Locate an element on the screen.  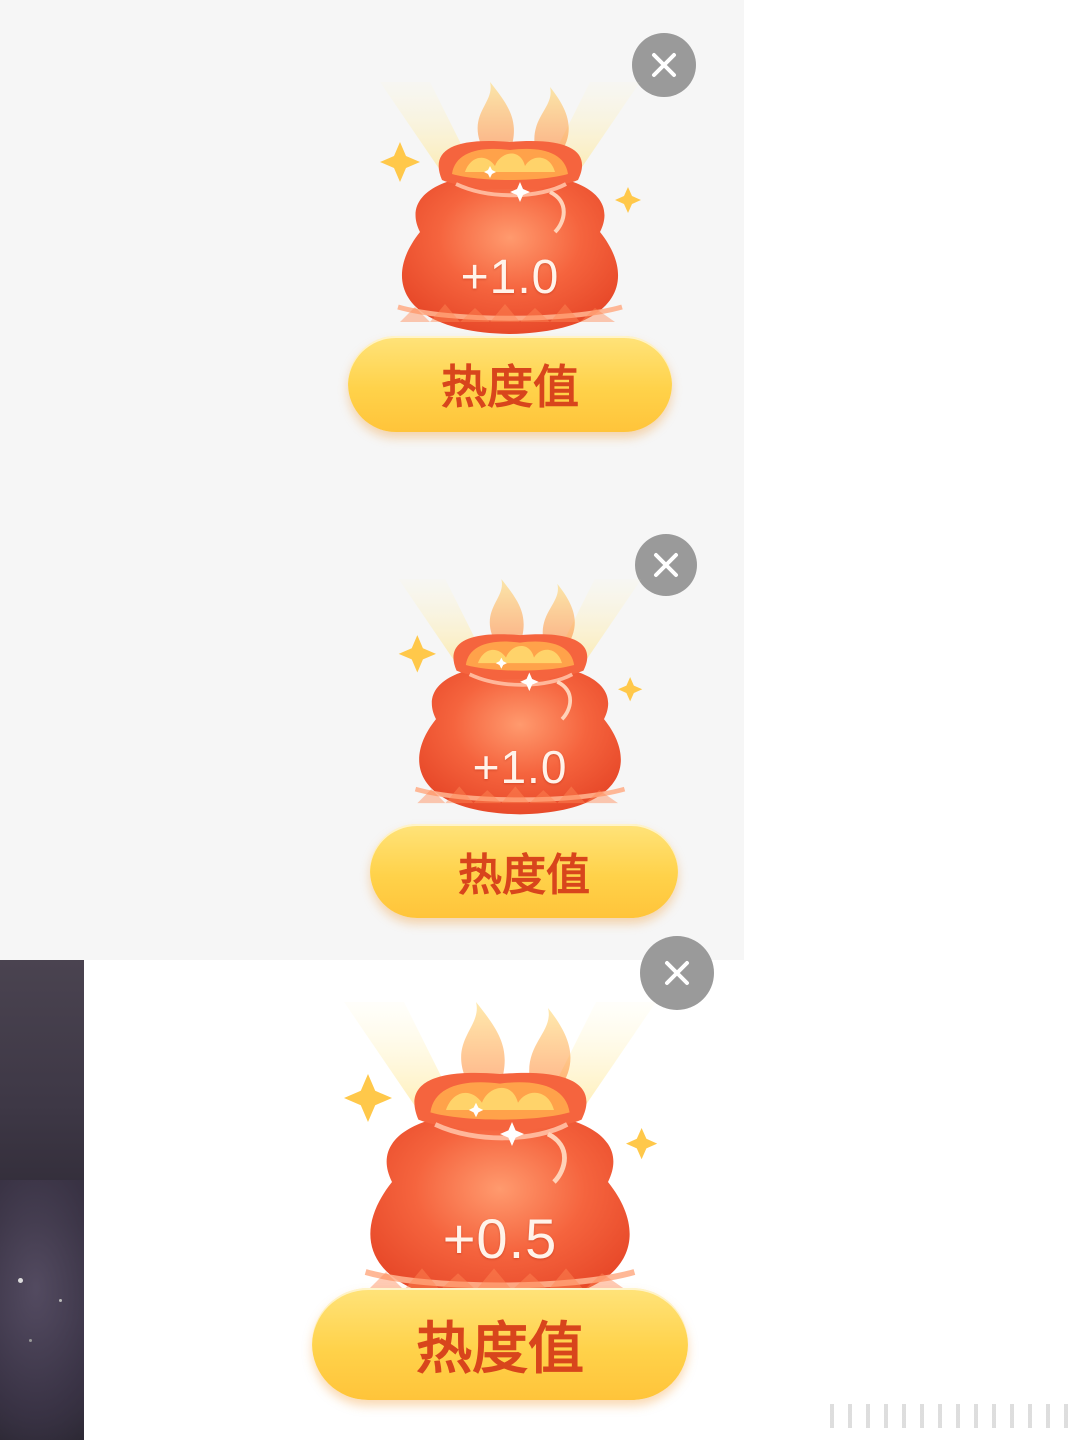
close-button is located at coordinates (677, 973).